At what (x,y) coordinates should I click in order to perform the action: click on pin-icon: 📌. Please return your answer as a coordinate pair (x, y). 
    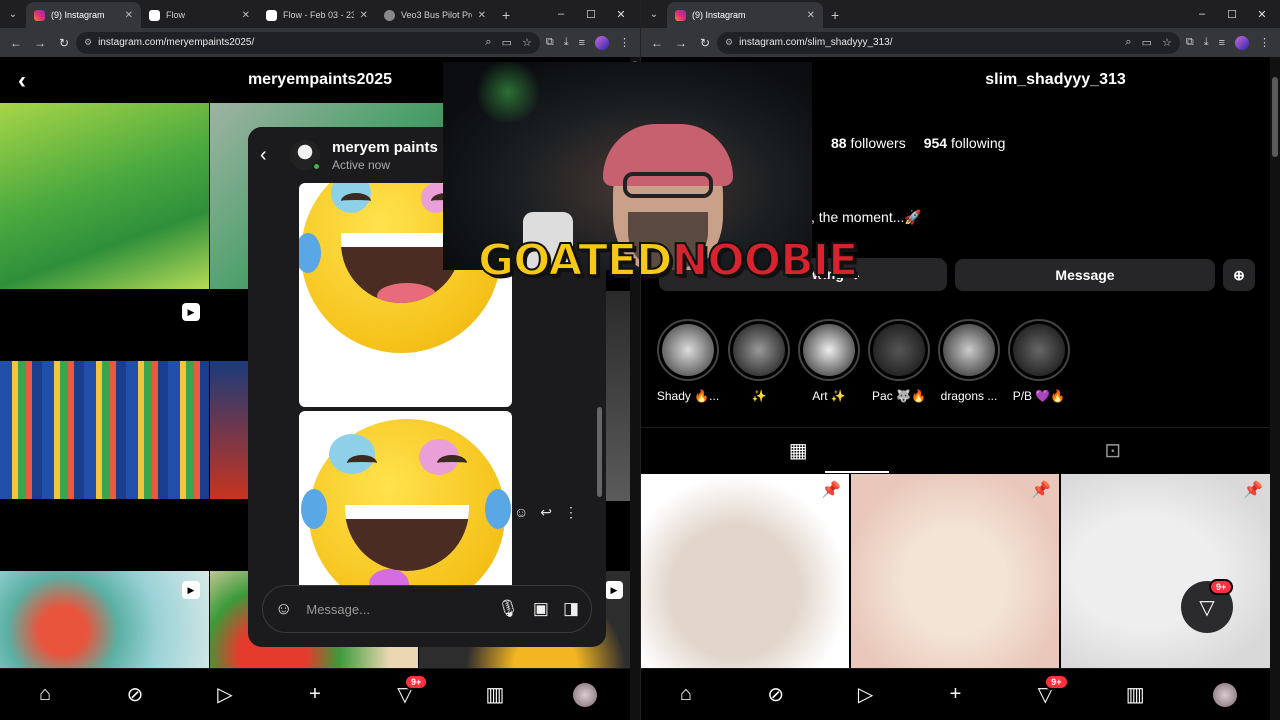
    Looking at the image, I should click on (831, 490).